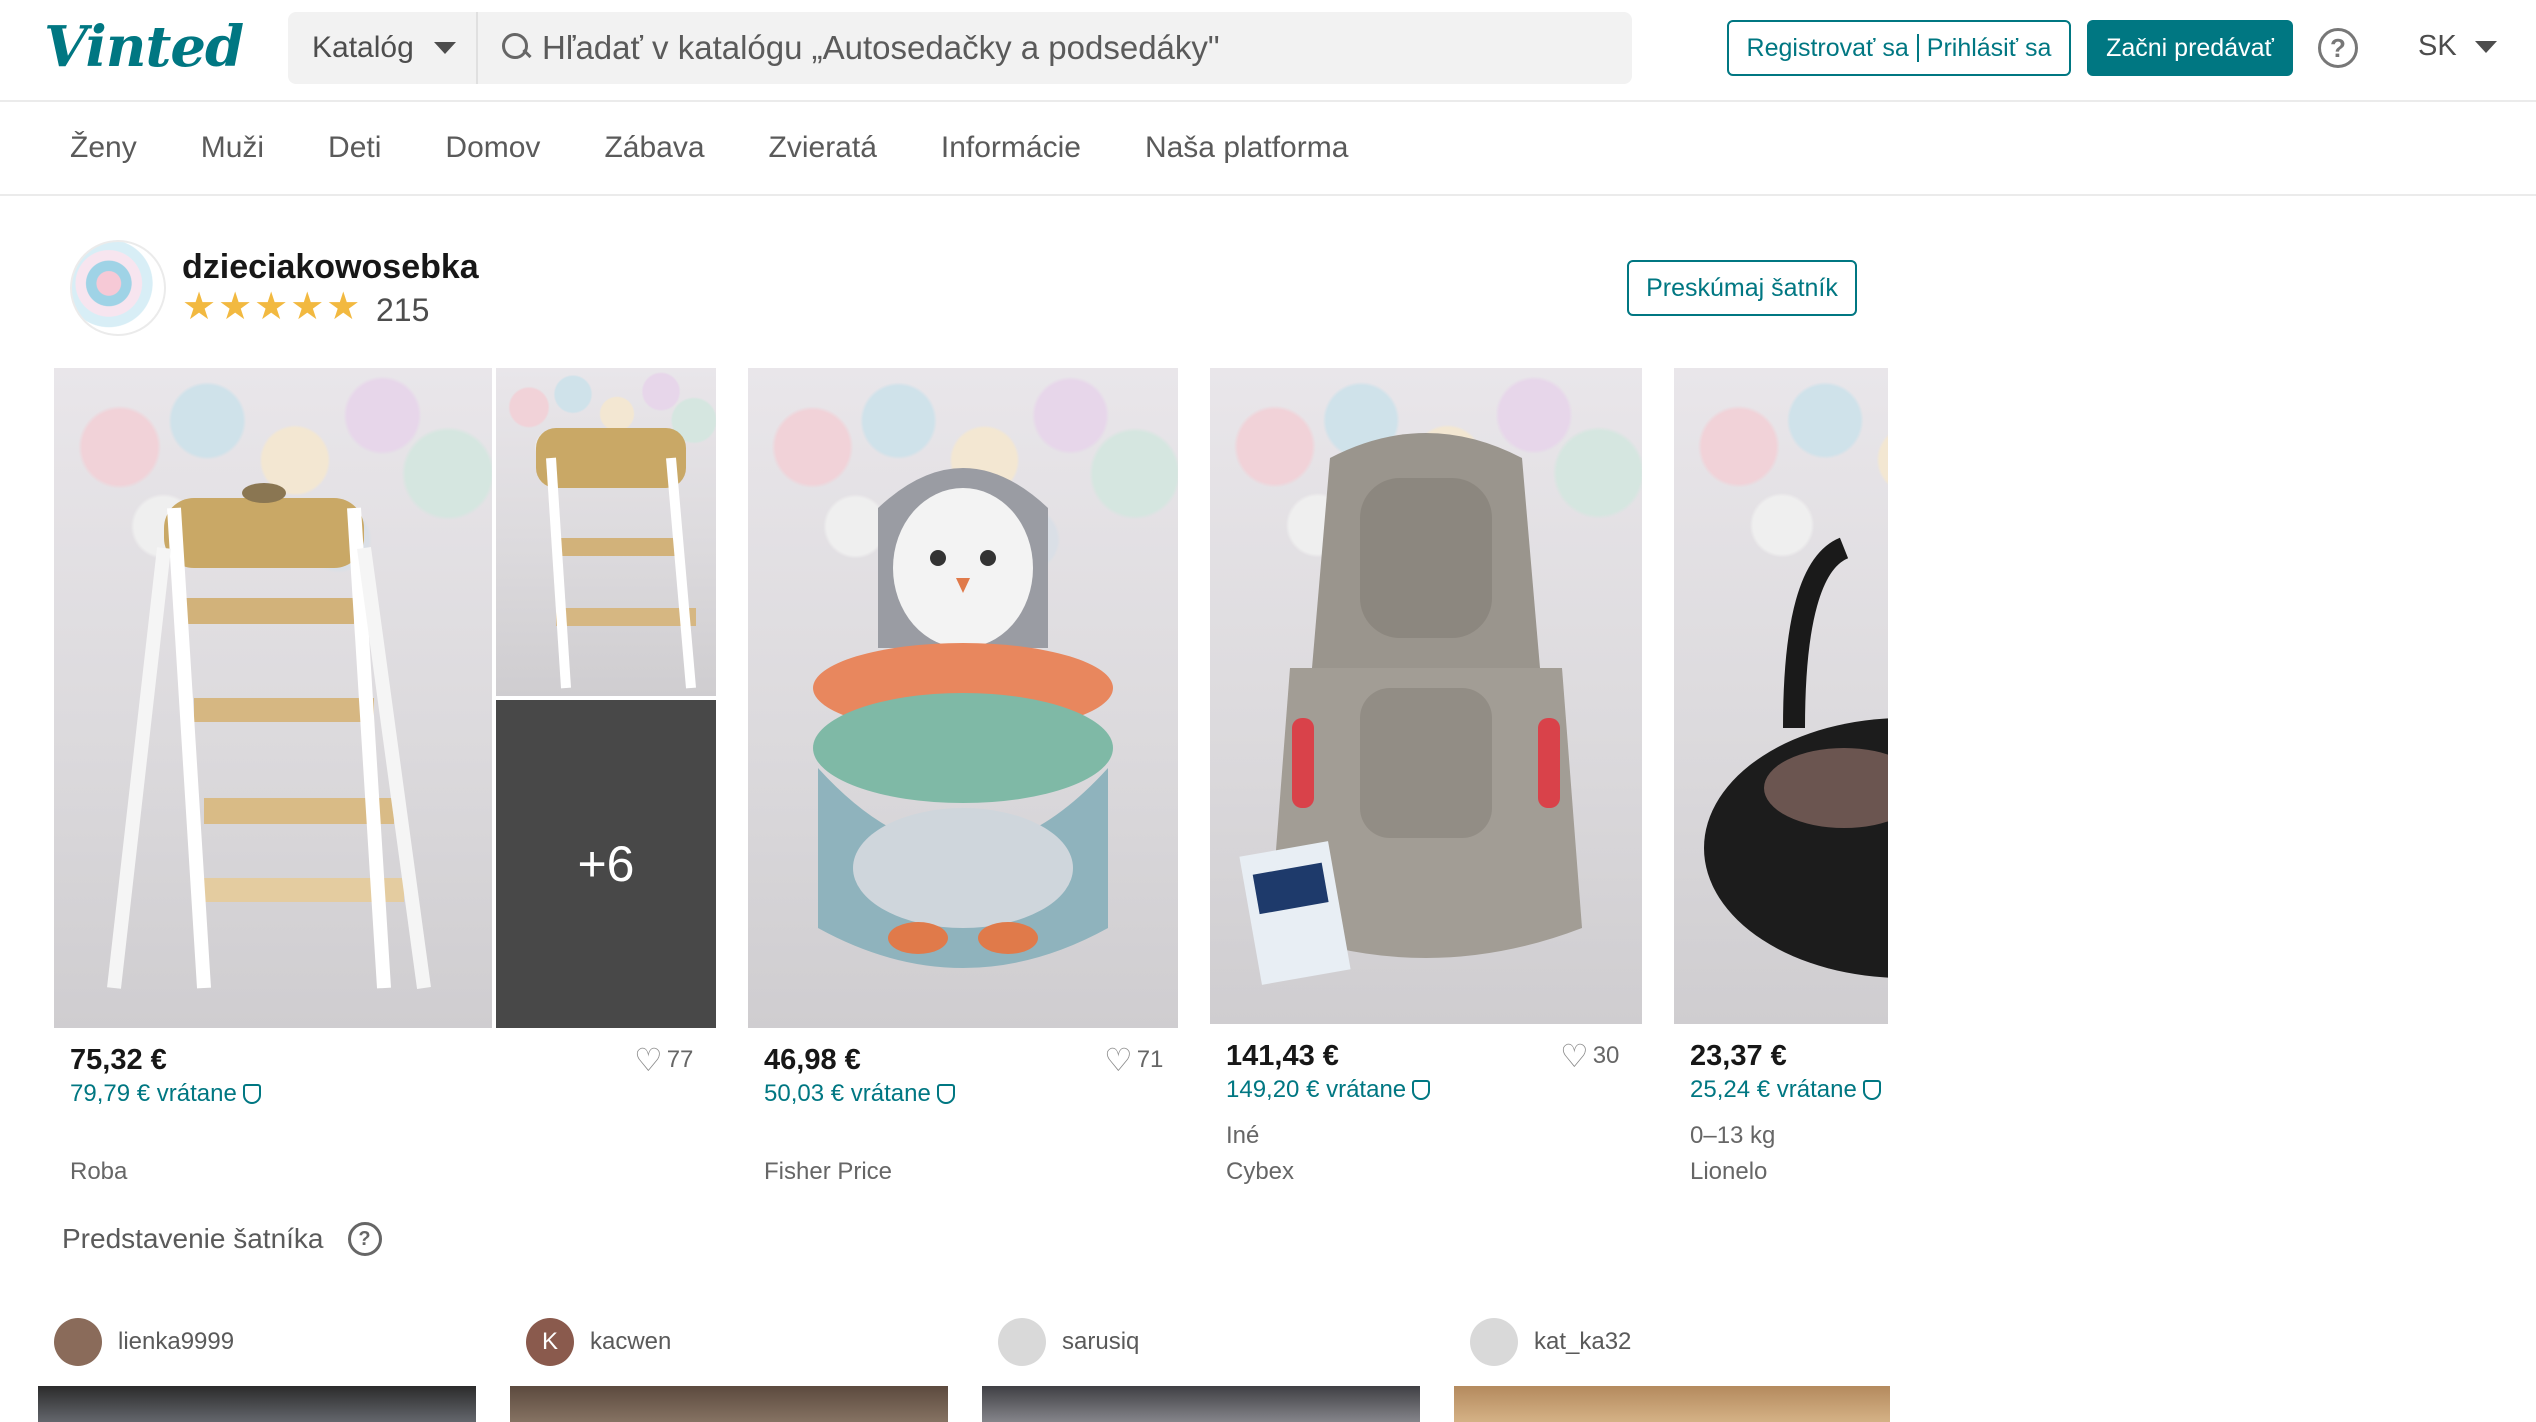 The height and width of the screenshot is (1422, 2536). Describe the element at coordinates (1606, 1055) in the screenshot. I see `favorite-count: 30` at that location.